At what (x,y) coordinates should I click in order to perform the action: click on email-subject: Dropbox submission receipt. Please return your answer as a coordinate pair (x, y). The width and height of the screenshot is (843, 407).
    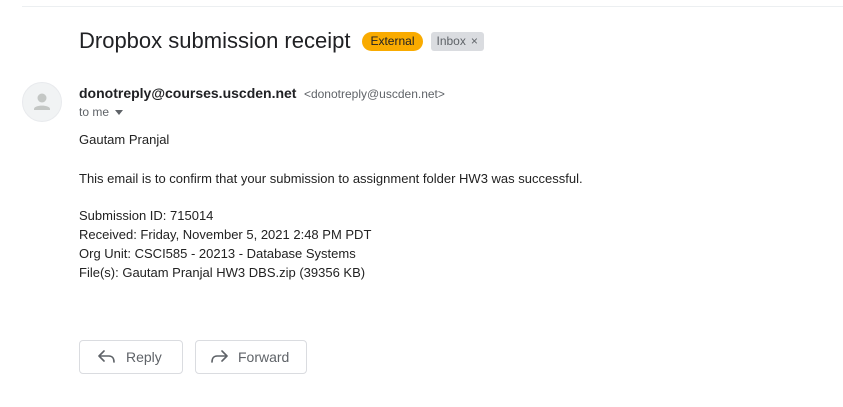
    Looking at the image, I should click on (215, 40).